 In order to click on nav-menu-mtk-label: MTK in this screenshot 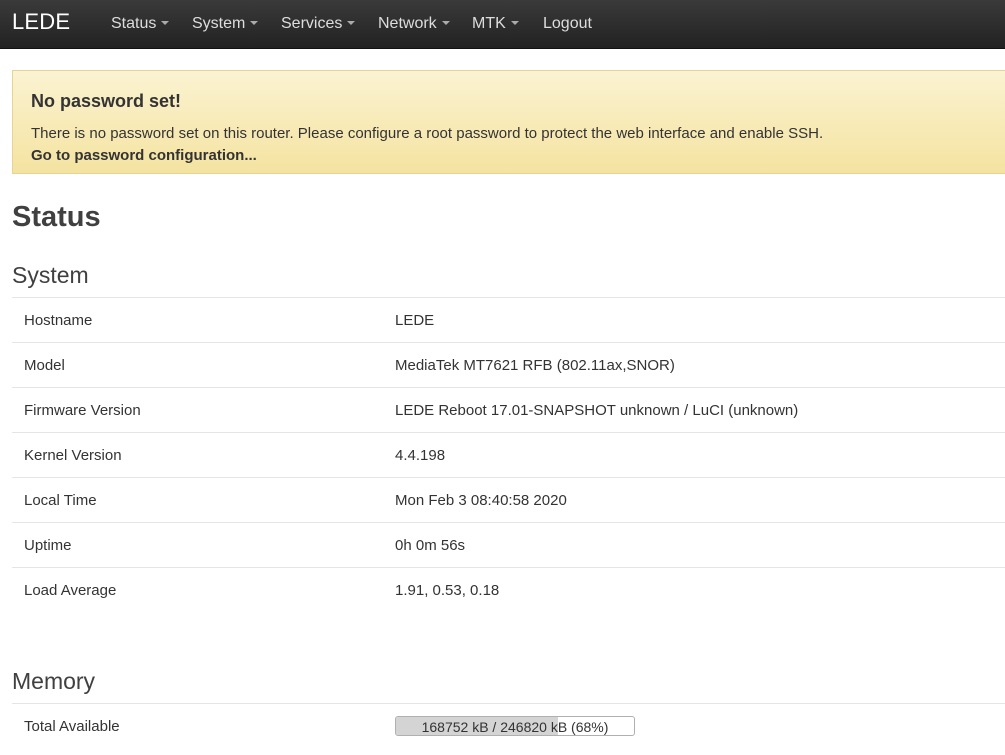, I will do `click(489, 23)`.